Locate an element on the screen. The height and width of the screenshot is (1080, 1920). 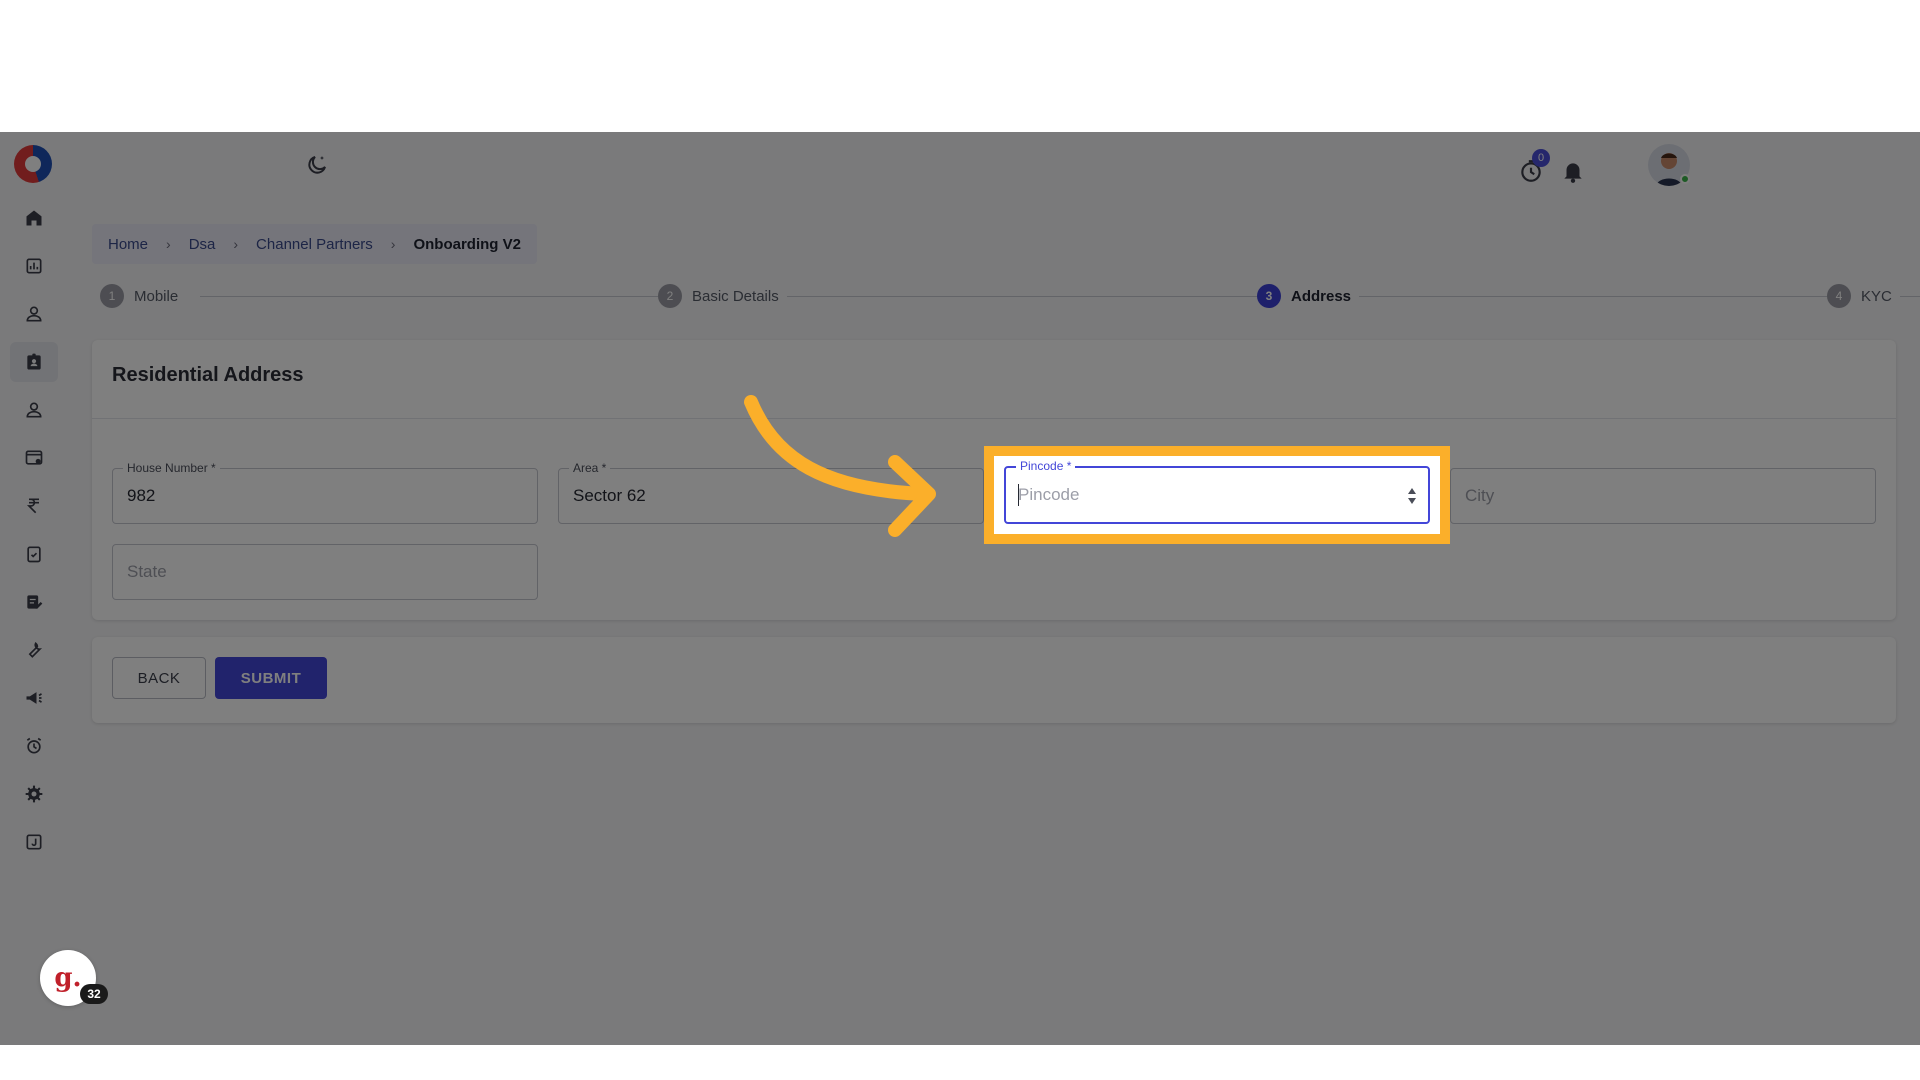
pincode-placeholder: Pincode is located at coordinates (1049, 494).